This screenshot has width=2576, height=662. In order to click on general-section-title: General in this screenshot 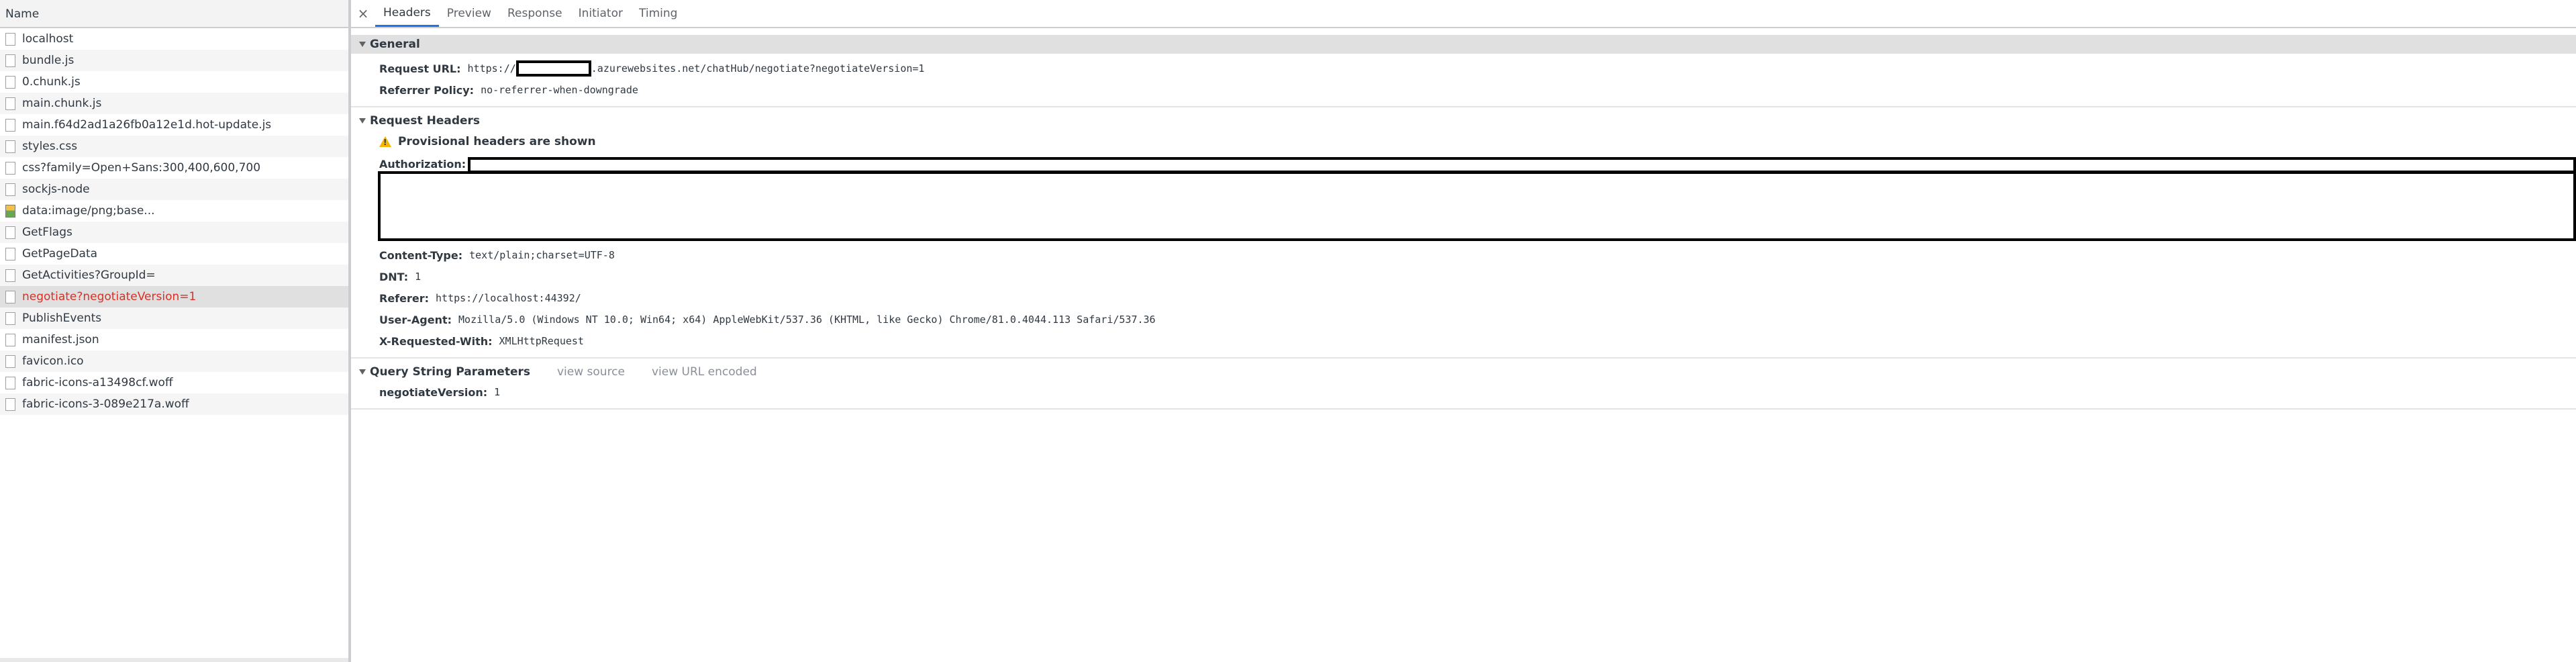, I will do `click(395, 44)`.